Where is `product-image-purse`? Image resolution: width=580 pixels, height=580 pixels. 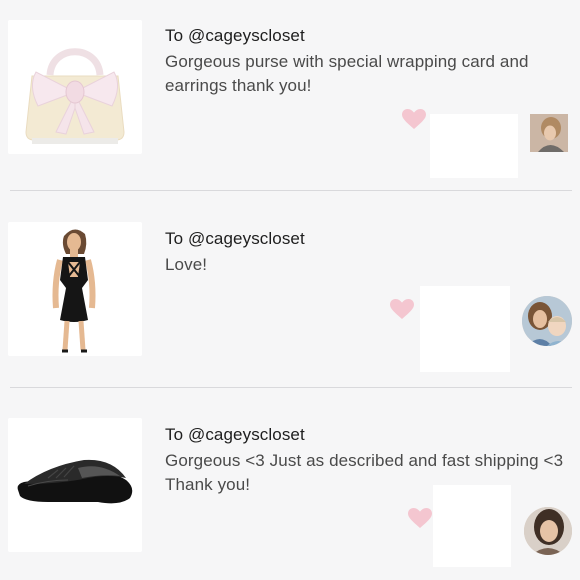
product-image-purse is located at coordinates (75, 87).